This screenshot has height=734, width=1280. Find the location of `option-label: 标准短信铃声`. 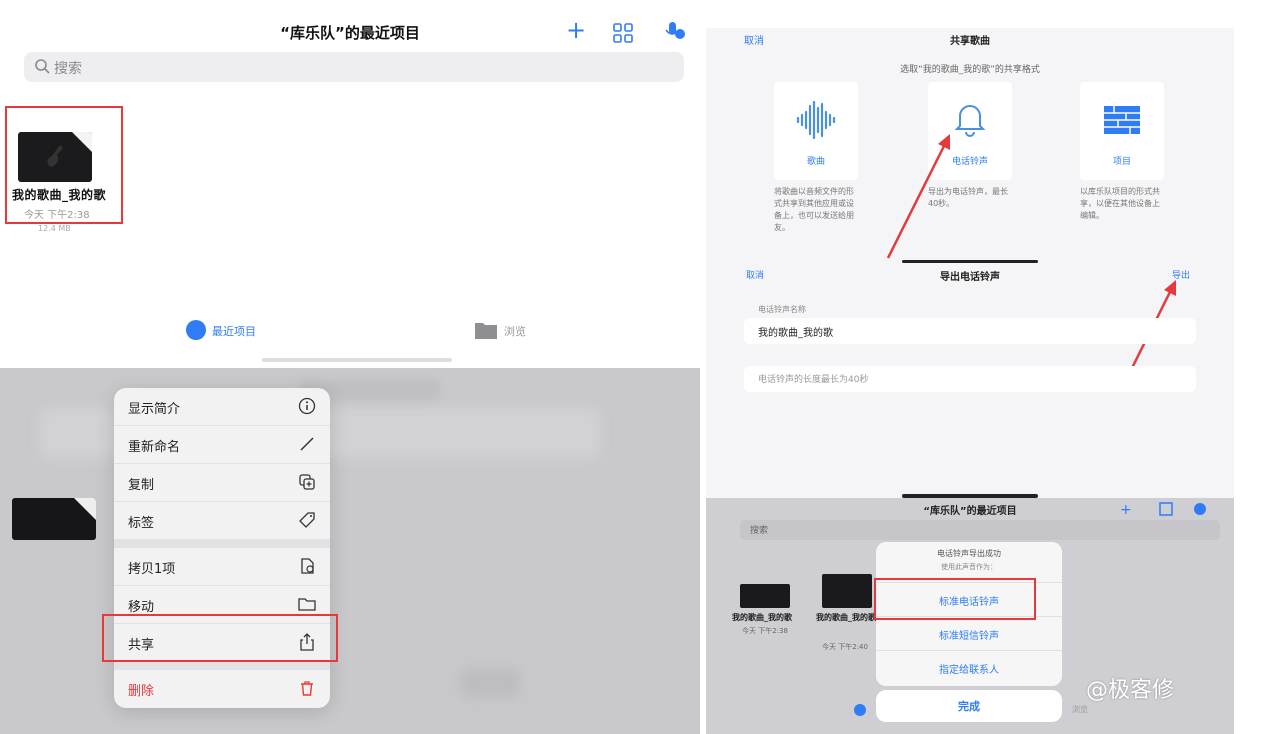

option-label: 标准短信铃声 is located at coordinates (969, 636).